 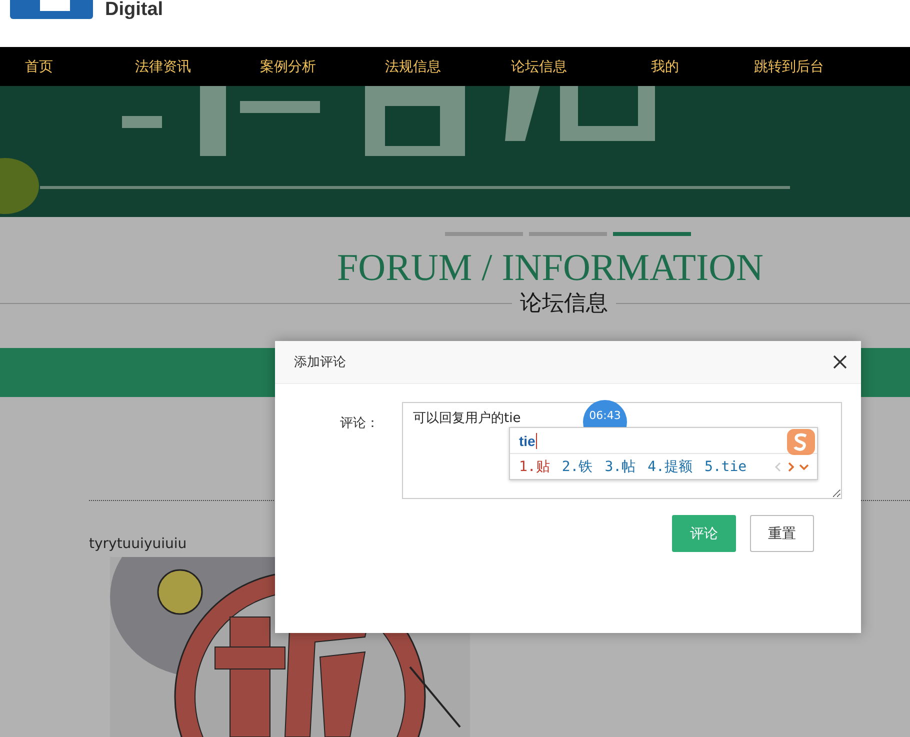 What do you see at coordinates (832, 67) in the screenshot?
I see `nav-link: 跳转到后台` at bounding box center [832, 67].